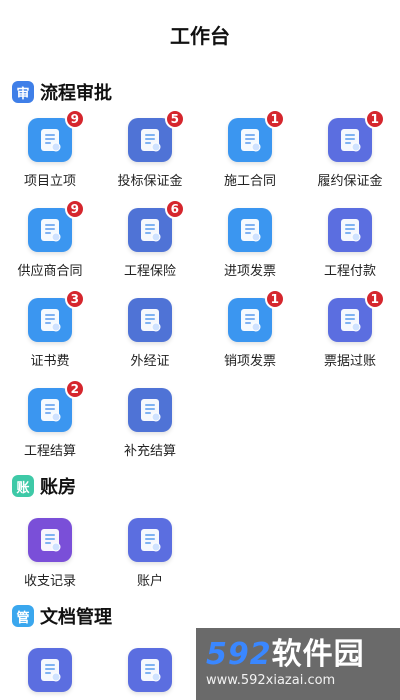 The image size is (400, 700). Describe the element at coordinates (150, 361) in the screenshot. I see `tile-label: 外经证` at that location.